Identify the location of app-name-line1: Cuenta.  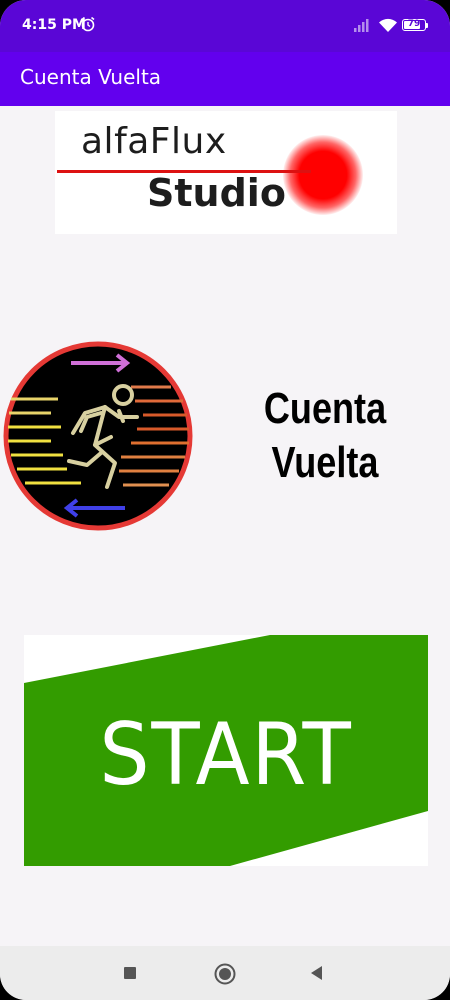
(325, 408).